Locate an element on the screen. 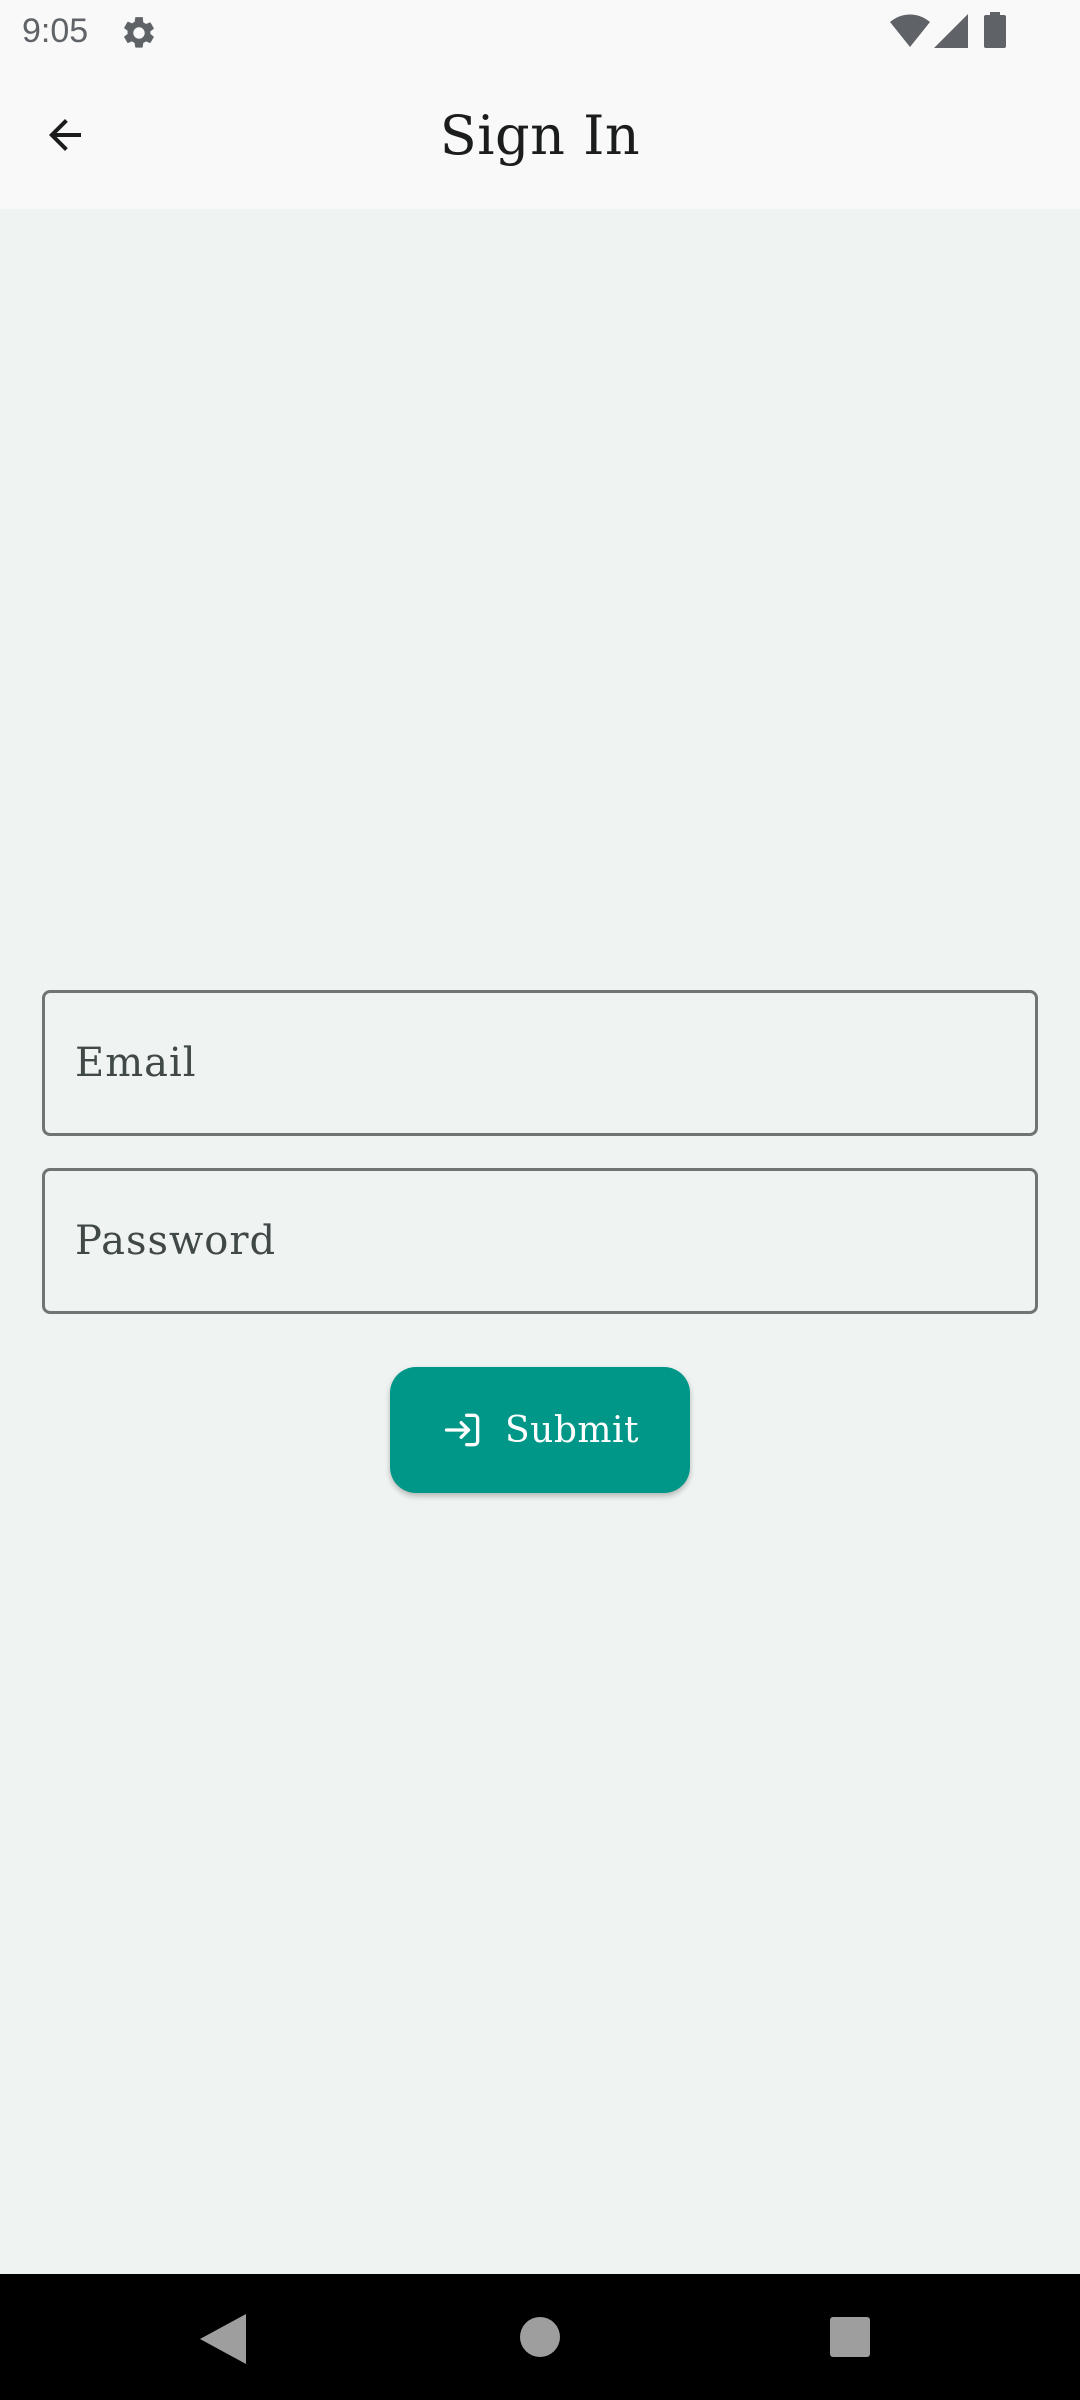 This screenshot has height=2400, width=1080. back-button is located at coordinates (65, 135).